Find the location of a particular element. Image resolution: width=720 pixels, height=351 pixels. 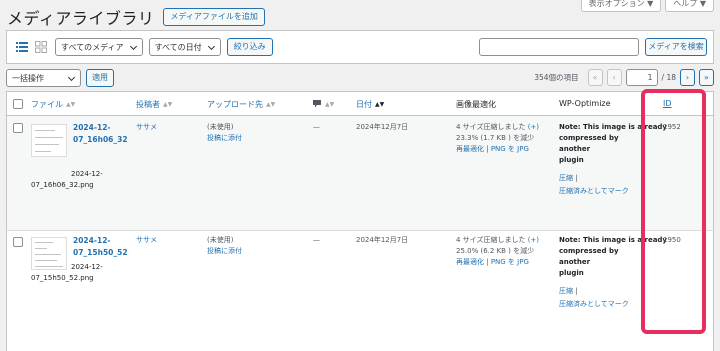

column-date-label: 日付 is located at coordinates (364, 104).